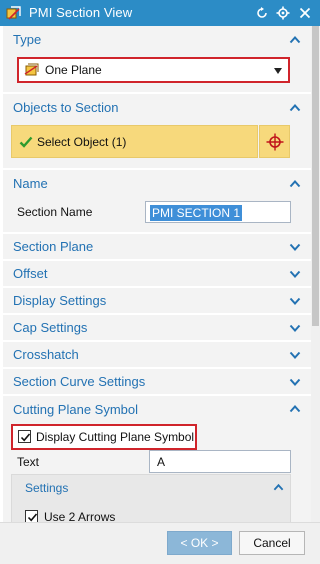  What do you see at coordinates (283, 13) in the screenshot?
I see `settings-icon` at bounding box center [283, 13].